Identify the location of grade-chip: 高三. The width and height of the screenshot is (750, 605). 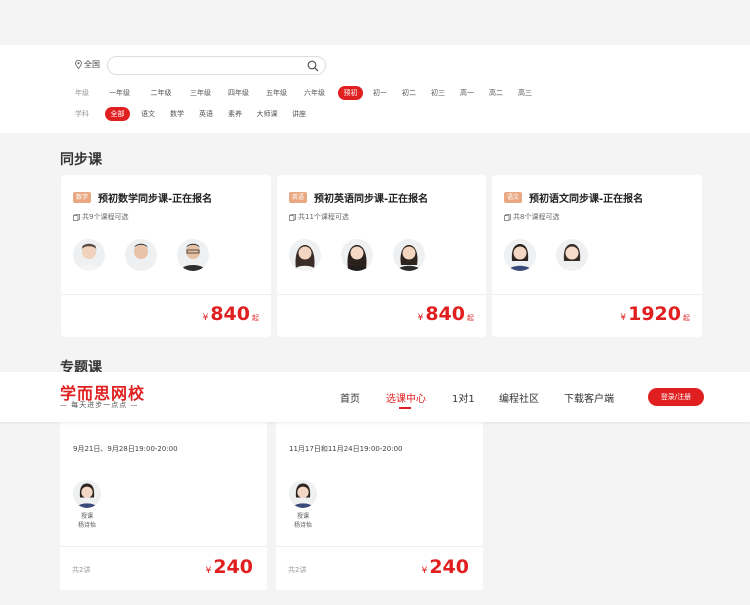
(525, 93).